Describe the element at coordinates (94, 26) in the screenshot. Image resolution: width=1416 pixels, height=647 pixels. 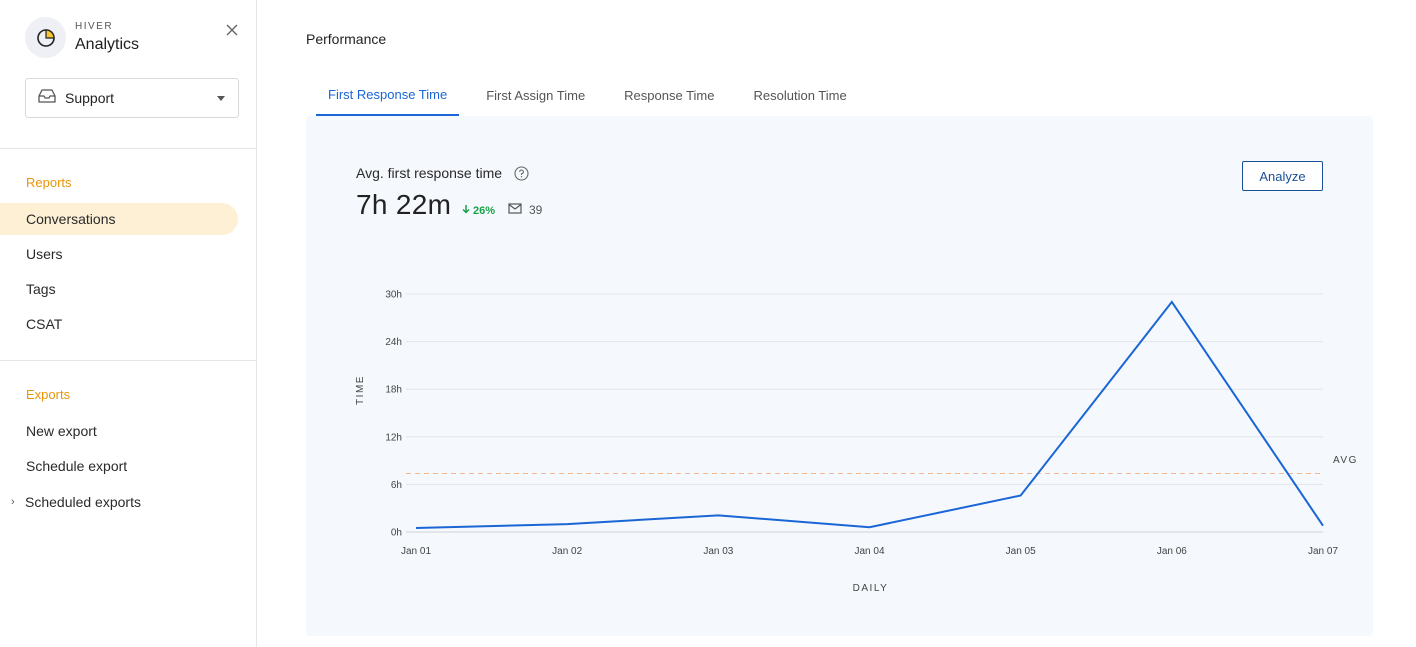
I see `brand-name: HIVER` at that location.